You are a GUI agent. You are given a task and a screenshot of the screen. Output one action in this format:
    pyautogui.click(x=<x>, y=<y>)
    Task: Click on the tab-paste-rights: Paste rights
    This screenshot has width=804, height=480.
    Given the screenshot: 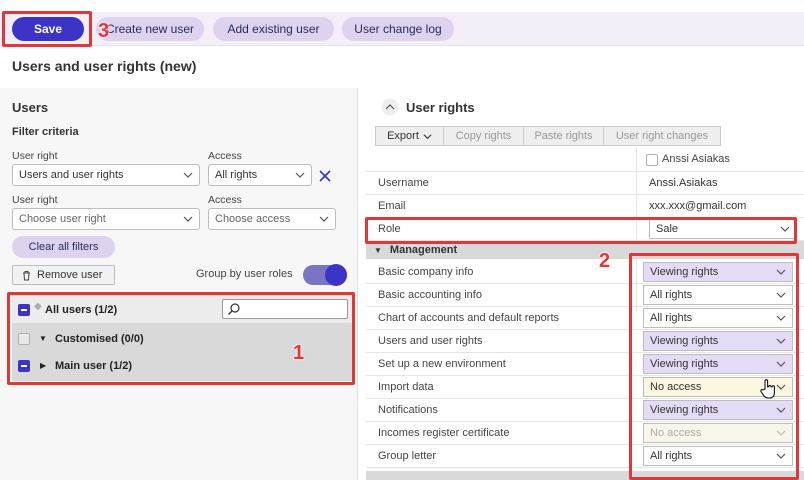 What is the action you would take?
    pyautogui.click(x=564, y=136)
    